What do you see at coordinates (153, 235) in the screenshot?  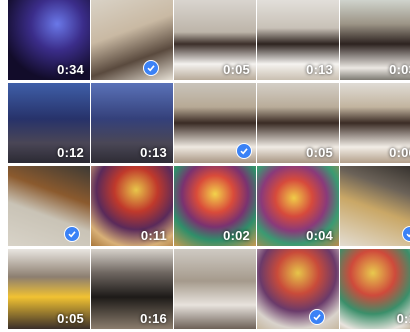 I see `video-duration: 0:11` at bounding box center [153, 235].